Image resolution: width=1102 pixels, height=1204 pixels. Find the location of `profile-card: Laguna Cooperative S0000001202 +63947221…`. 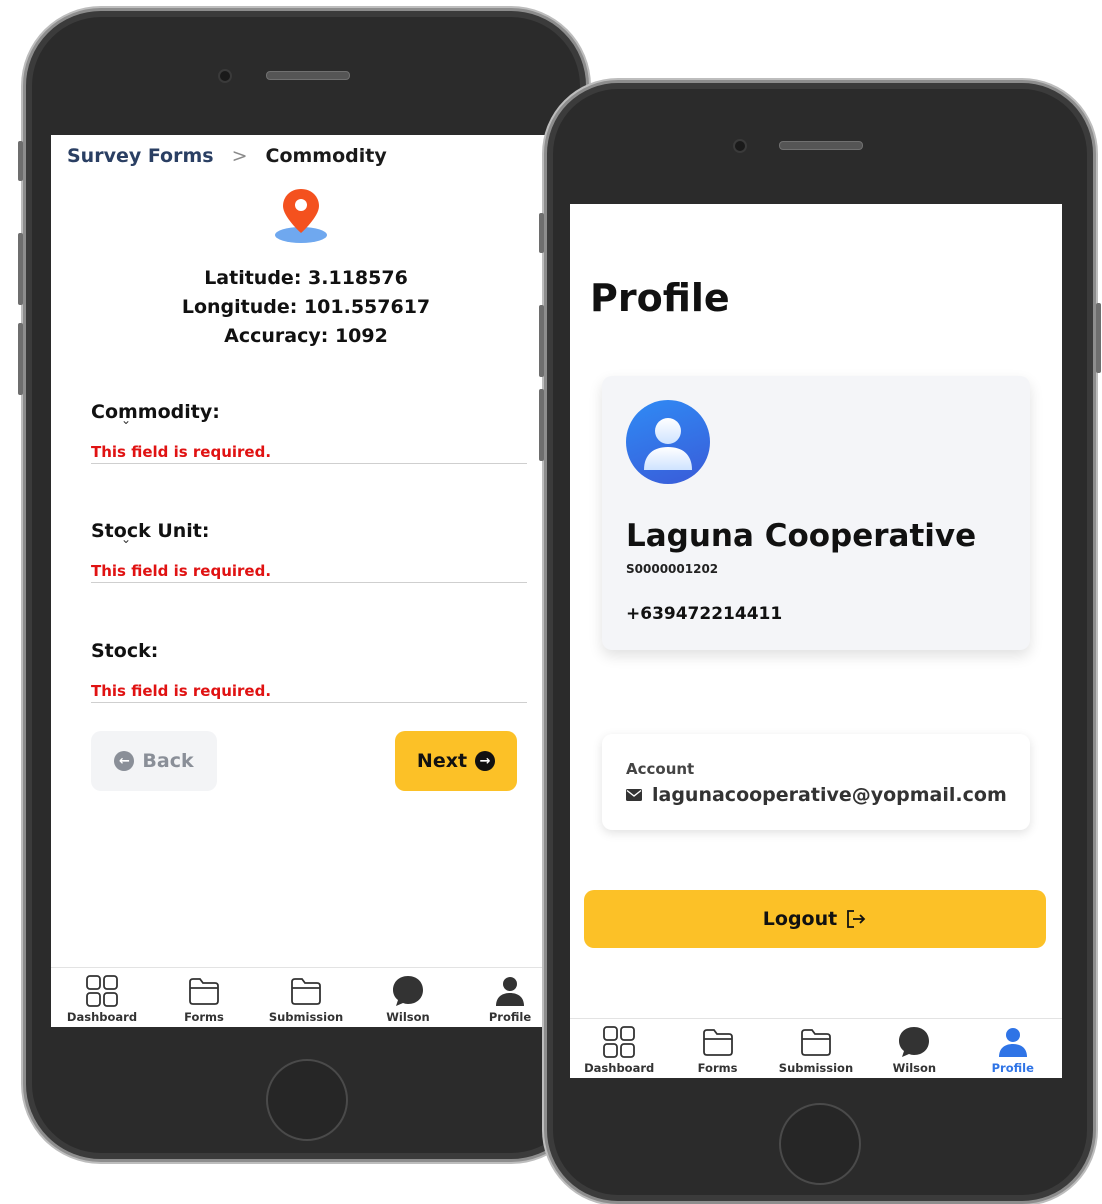

profile-card: Laguna Cooperative S0000001202 +63947221… is located at coordinates (816, 513).